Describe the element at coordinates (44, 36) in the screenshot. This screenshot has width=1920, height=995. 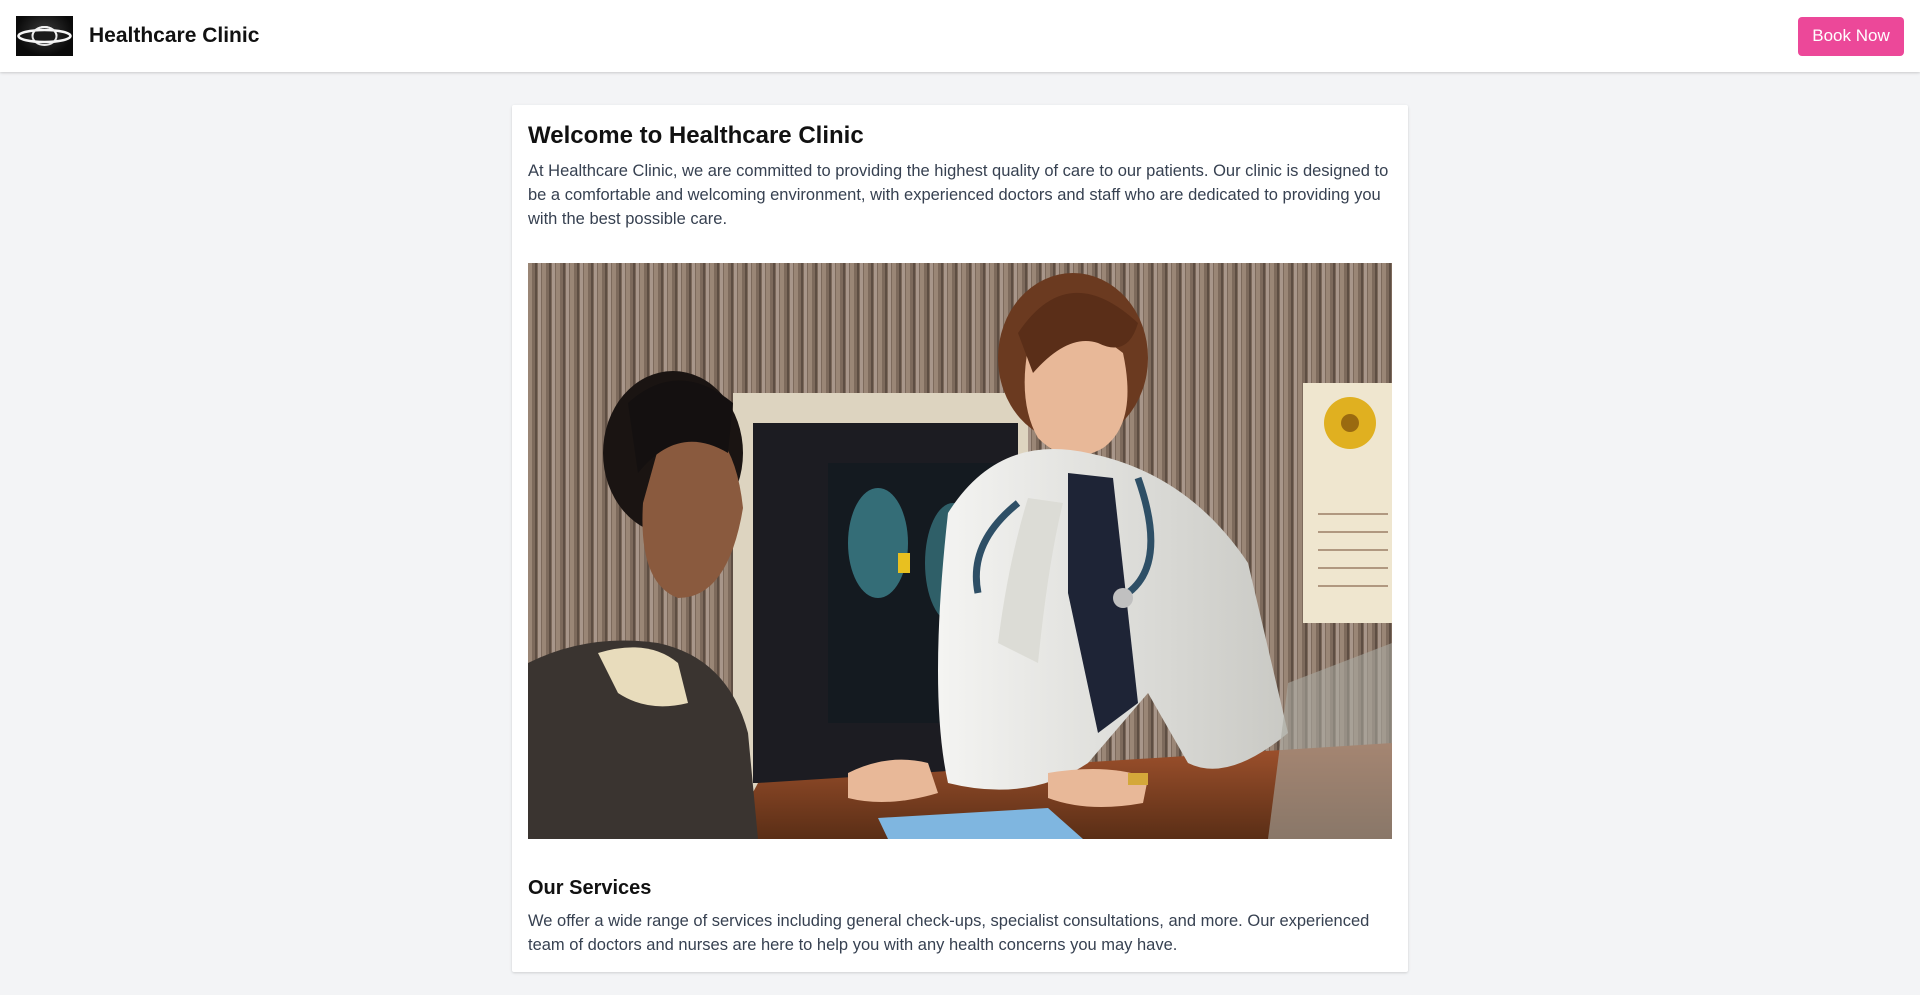
I see `saturn-logo-icon` at that location.